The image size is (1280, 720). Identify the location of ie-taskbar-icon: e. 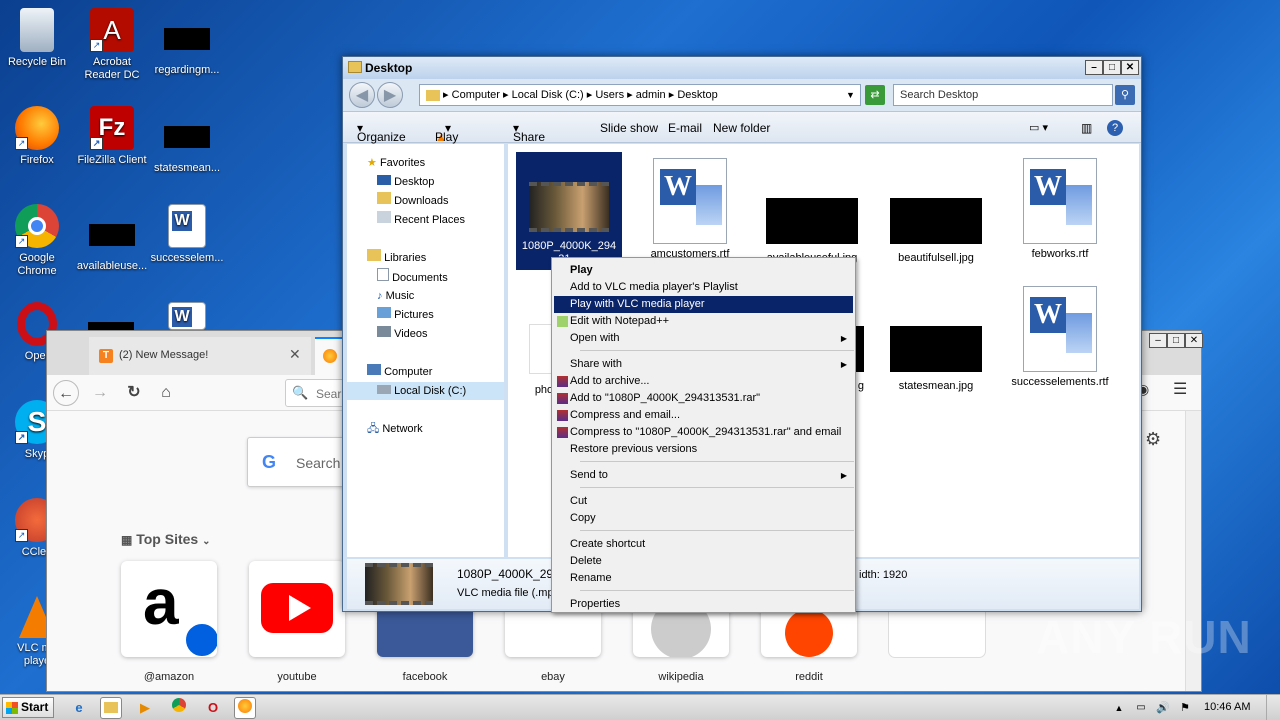
(79, 708).